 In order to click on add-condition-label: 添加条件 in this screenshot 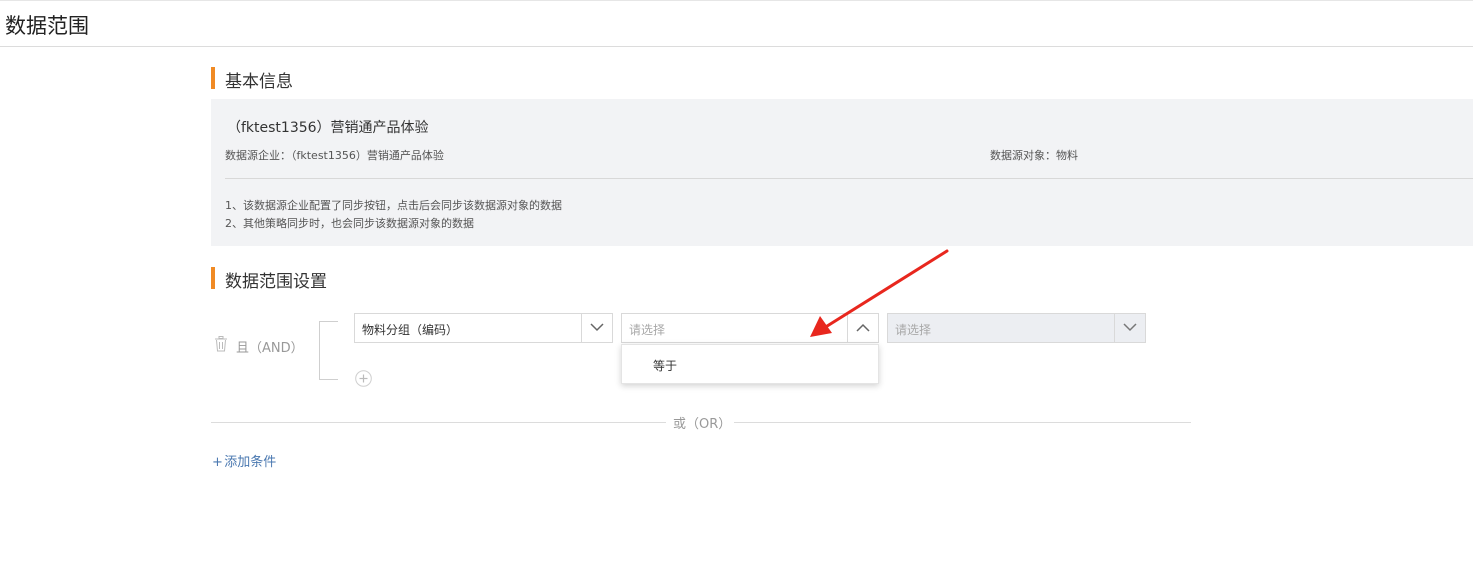, I will do `click(250, 462)`.